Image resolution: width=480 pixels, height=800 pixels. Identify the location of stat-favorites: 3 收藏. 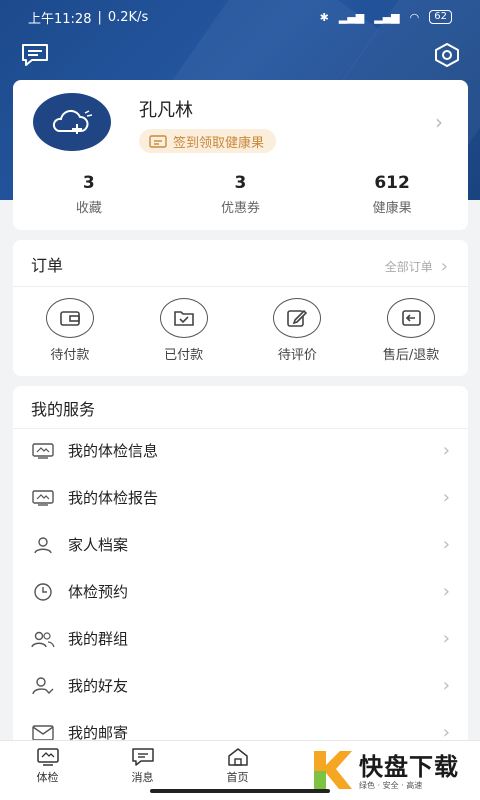
(89, 194).